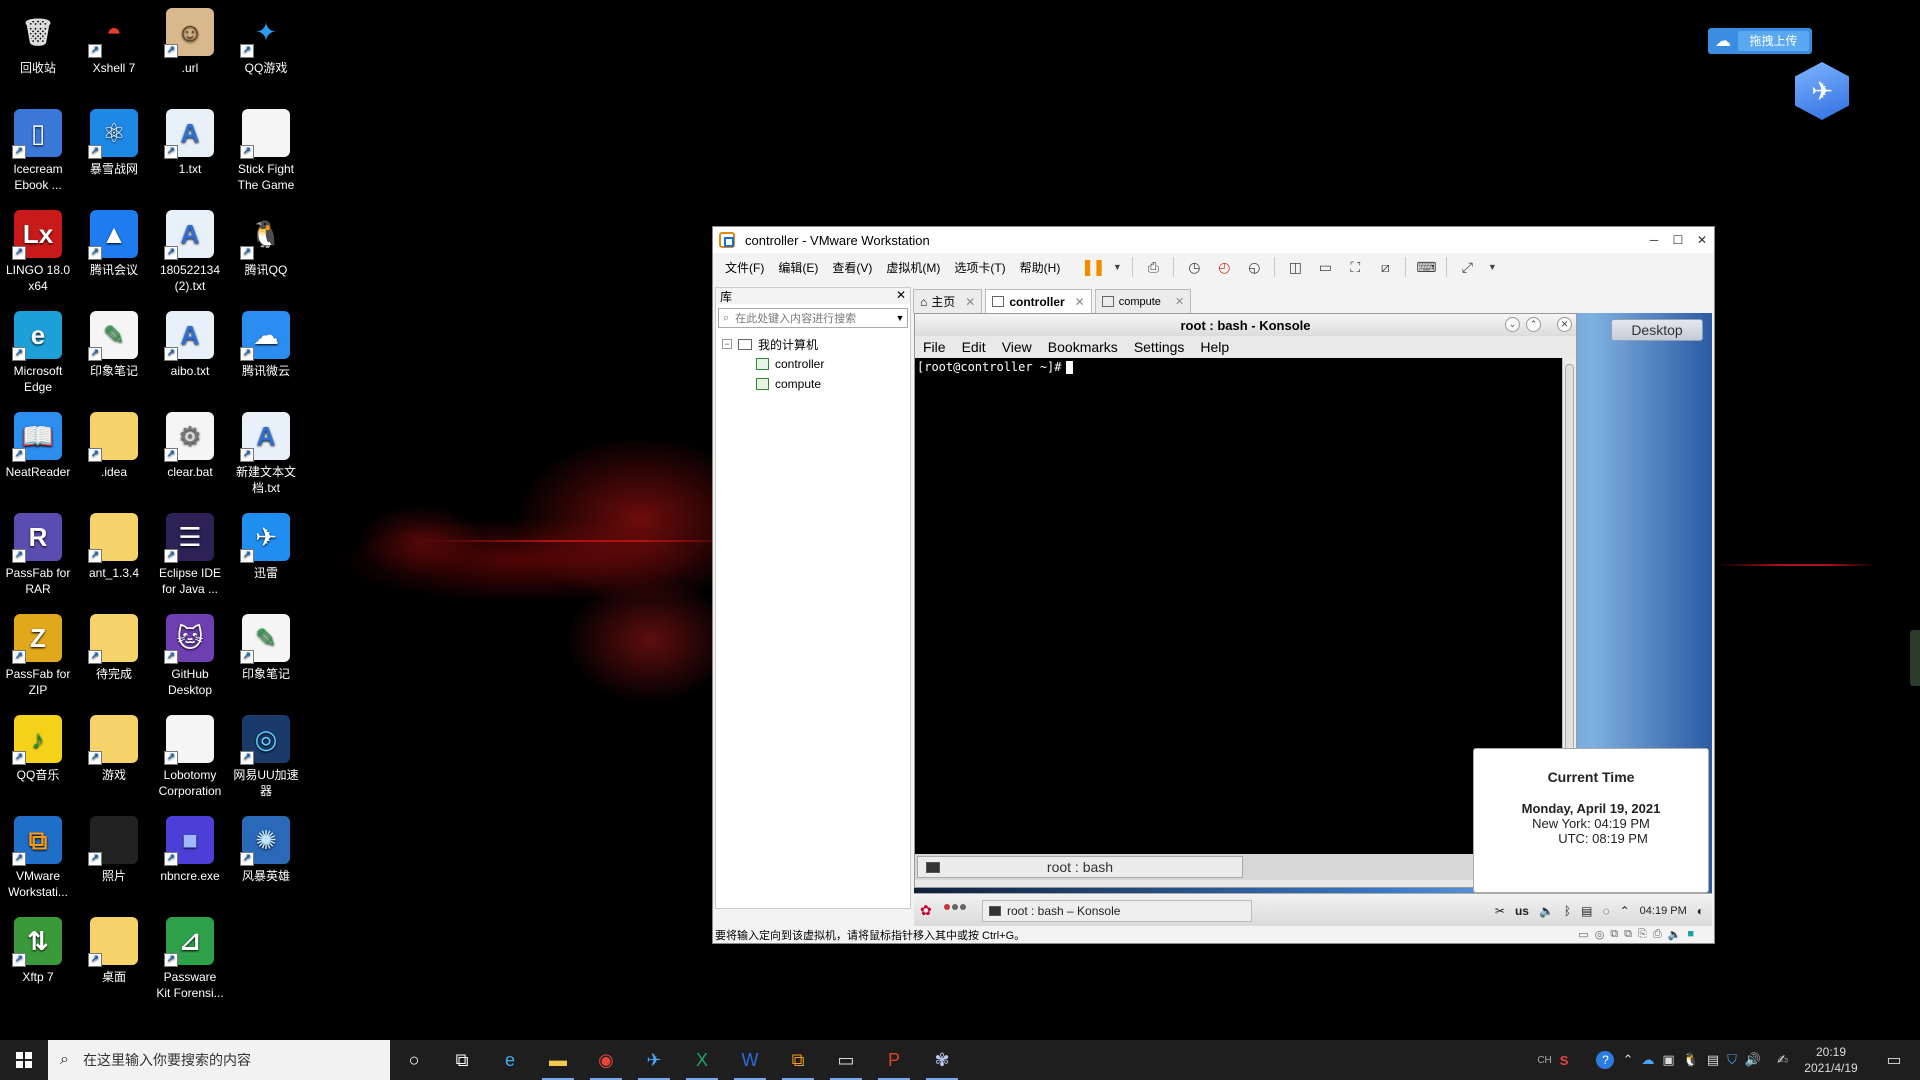 This screenshot has height=1080, width=1920. Describe the element at coordinates (114, 446) in the screenshot. I see `desktop-icon: ↗ .idea` at that location.